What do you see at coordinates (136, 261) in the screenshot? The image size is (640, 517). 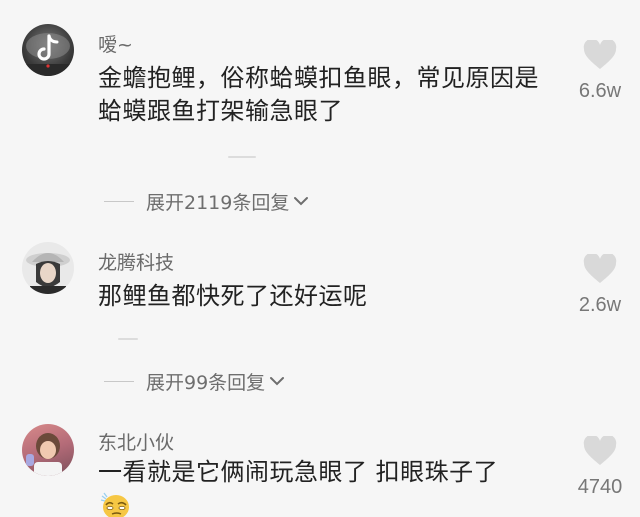 I see `comment-username: 龙腾科技` at bounding box center [136, 261].